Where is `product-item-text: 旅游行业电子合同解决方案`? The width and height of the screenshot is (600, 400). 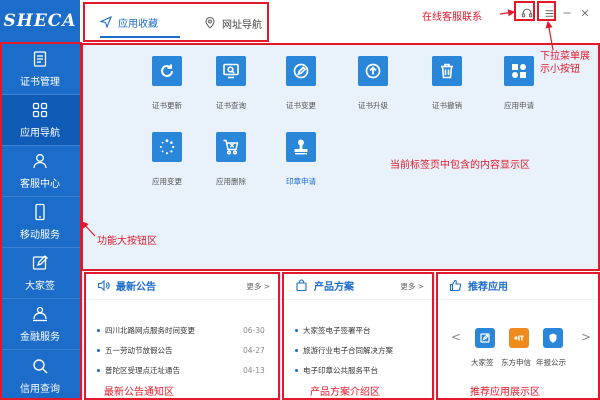
product-item-text: 旅游行业电子合同解决方案 is located at coordinates (348, 350).